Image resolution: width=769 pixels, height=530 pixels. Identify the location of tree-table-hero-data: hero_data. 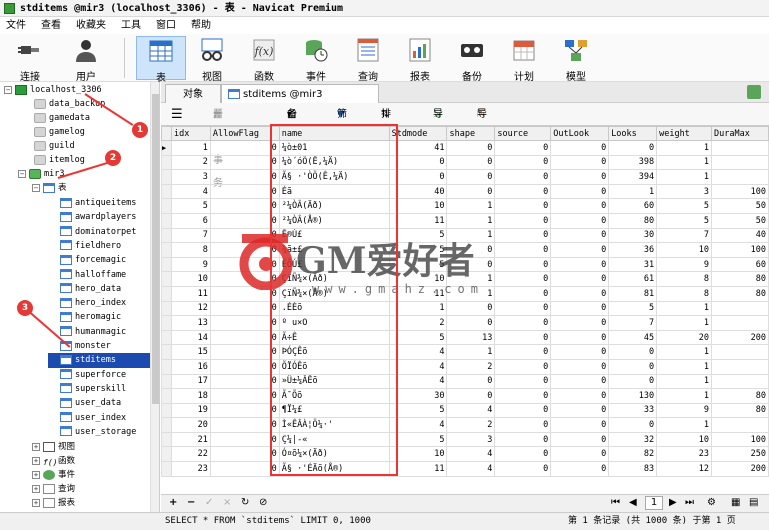
(90, 289).